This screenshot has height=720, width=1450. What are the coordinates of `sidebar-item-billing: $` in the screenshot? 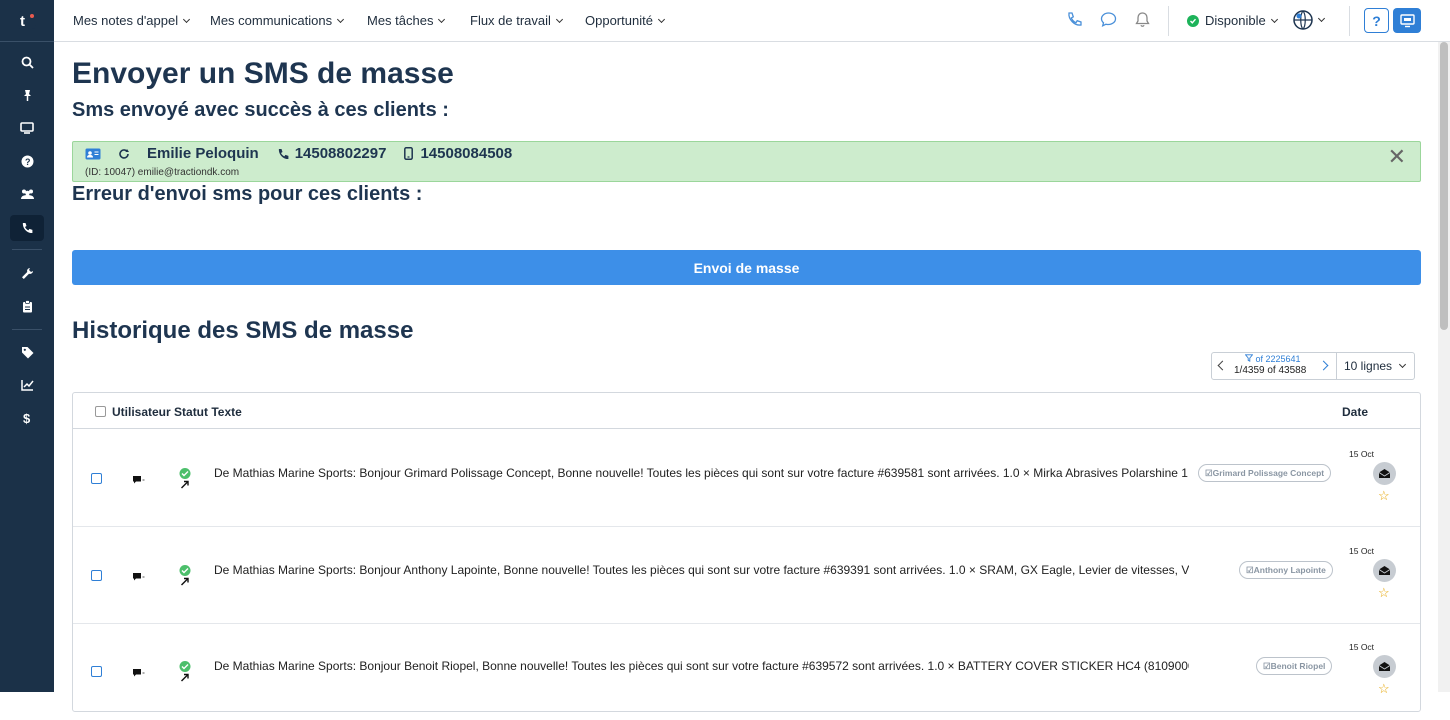 It's located at (27, 418).